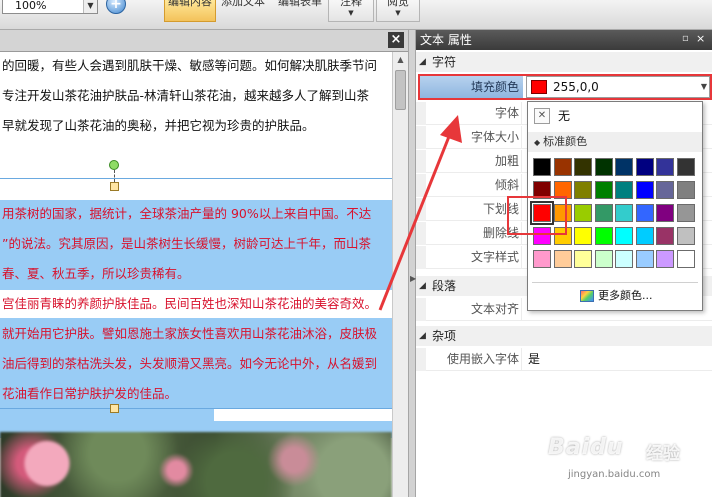 This screenshot has height=497, width=712. I want to click on prop-text-style-label: 文字样式, so click(474, 257).